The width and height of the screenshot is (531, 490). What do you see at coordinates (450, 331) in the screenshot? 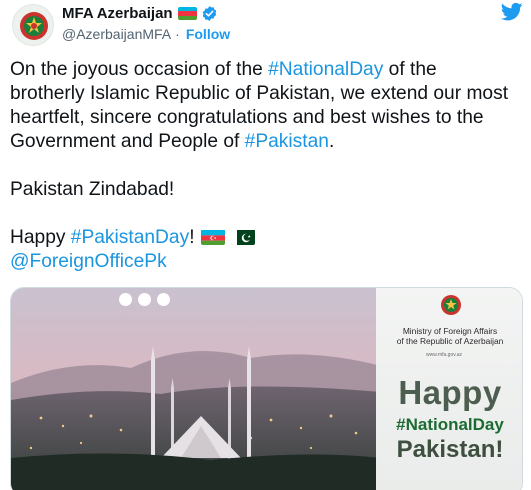
I see `ministry-line-1: Ministry of Foreign Affairs` at bounding box center [450, 331].